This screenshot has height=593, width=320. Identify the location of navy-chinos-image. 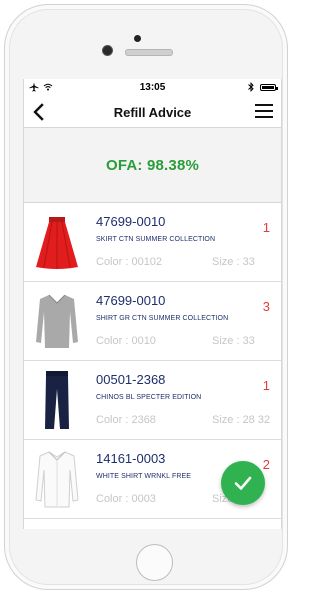
(57, 400).